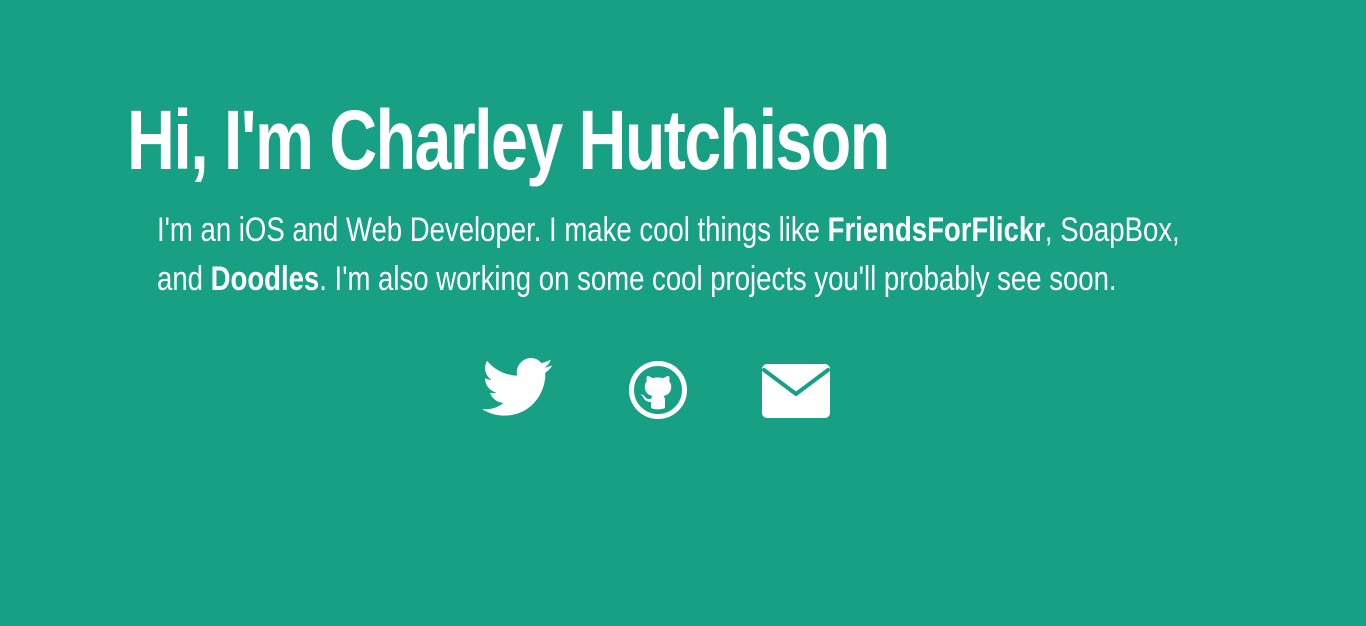 Image resolution: width=1366 pixels, height=626 pixels. I want to click on page-title: Hi, I'm Charley Hutchison, so click(508, 140).